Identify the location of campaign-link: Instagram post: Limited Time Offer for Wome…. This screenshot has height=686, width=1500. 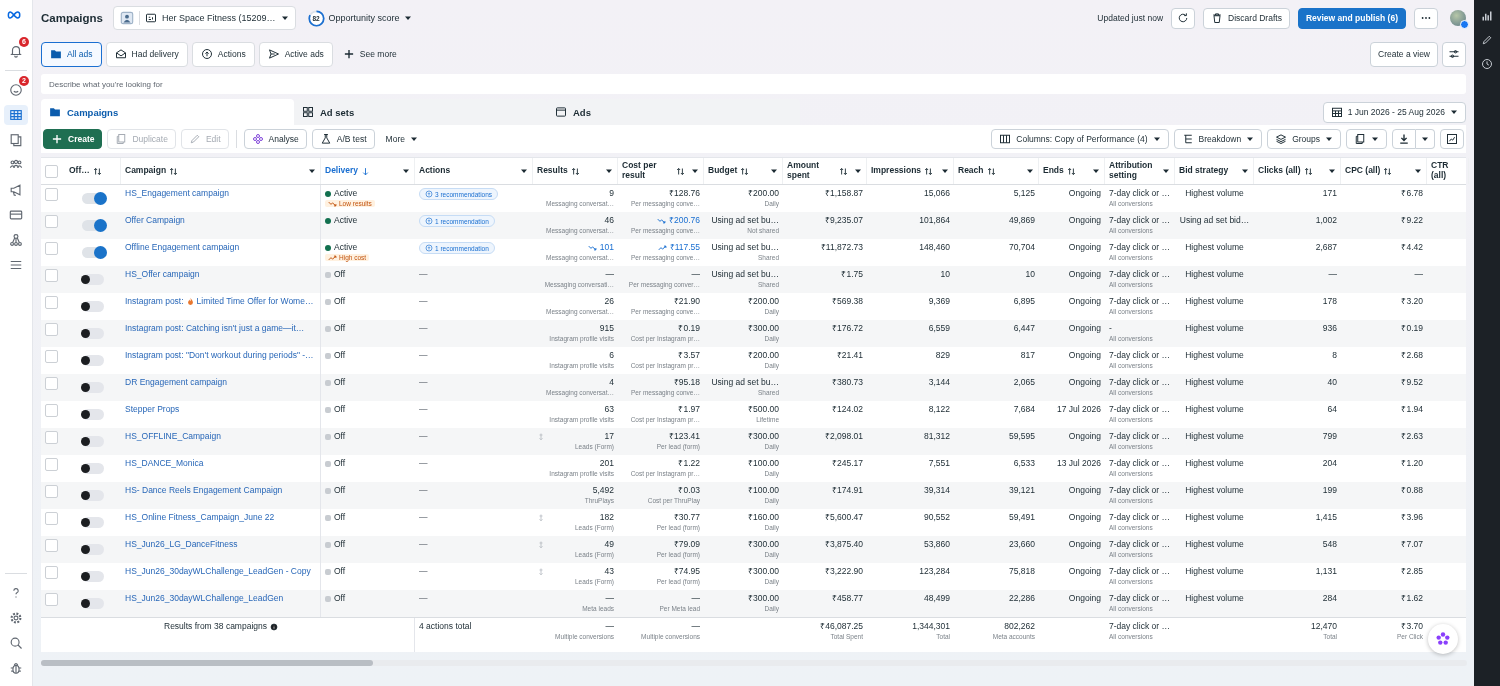
(220, 301).